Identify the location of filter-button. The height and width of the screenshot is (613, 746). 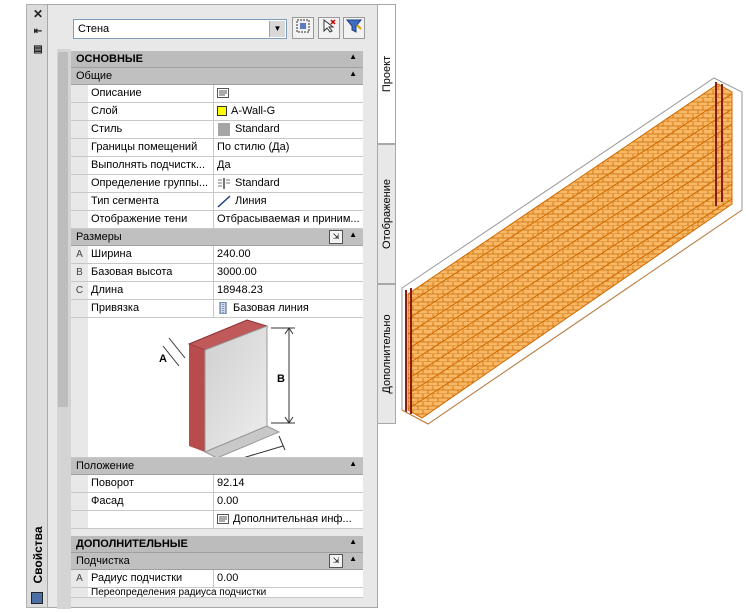
(354, 28).